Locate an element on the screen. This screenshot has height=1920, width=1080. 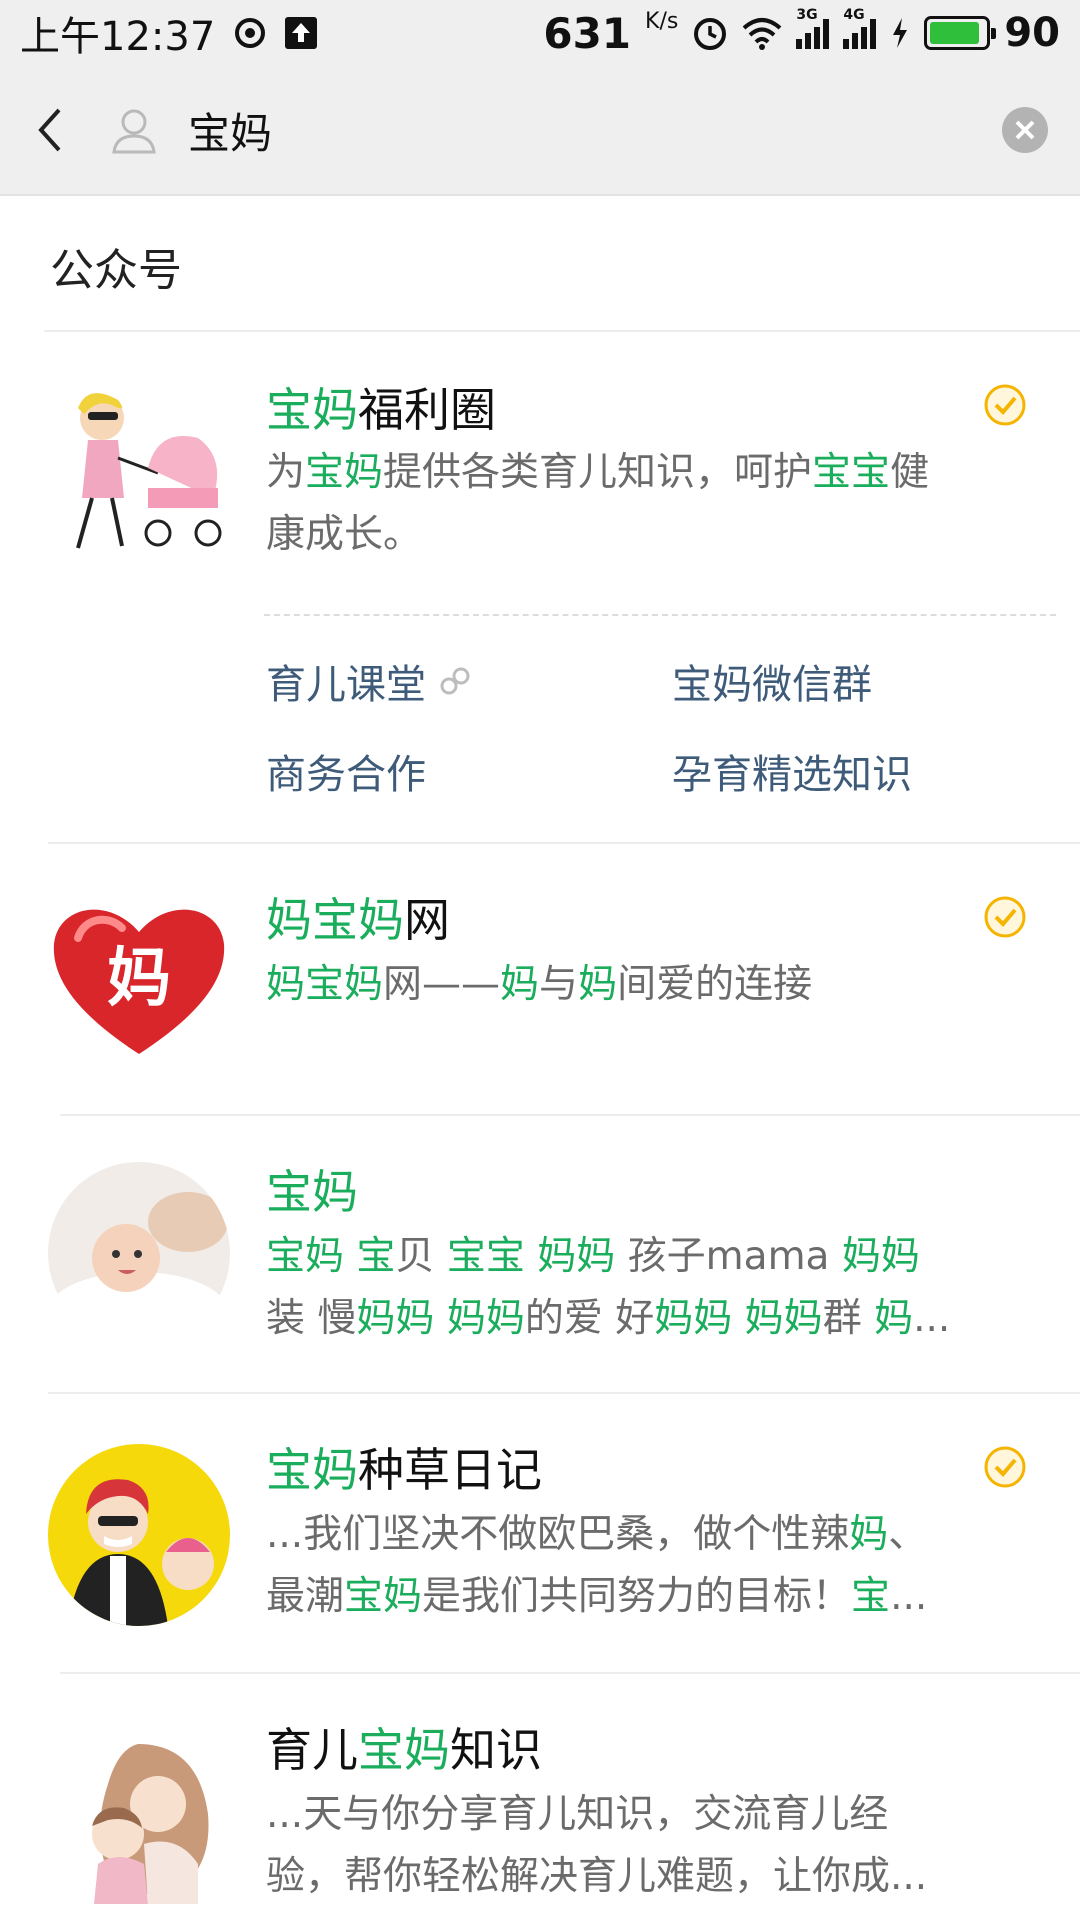
result-name: 妈宝妈网 is located at coordinates (358, 920).